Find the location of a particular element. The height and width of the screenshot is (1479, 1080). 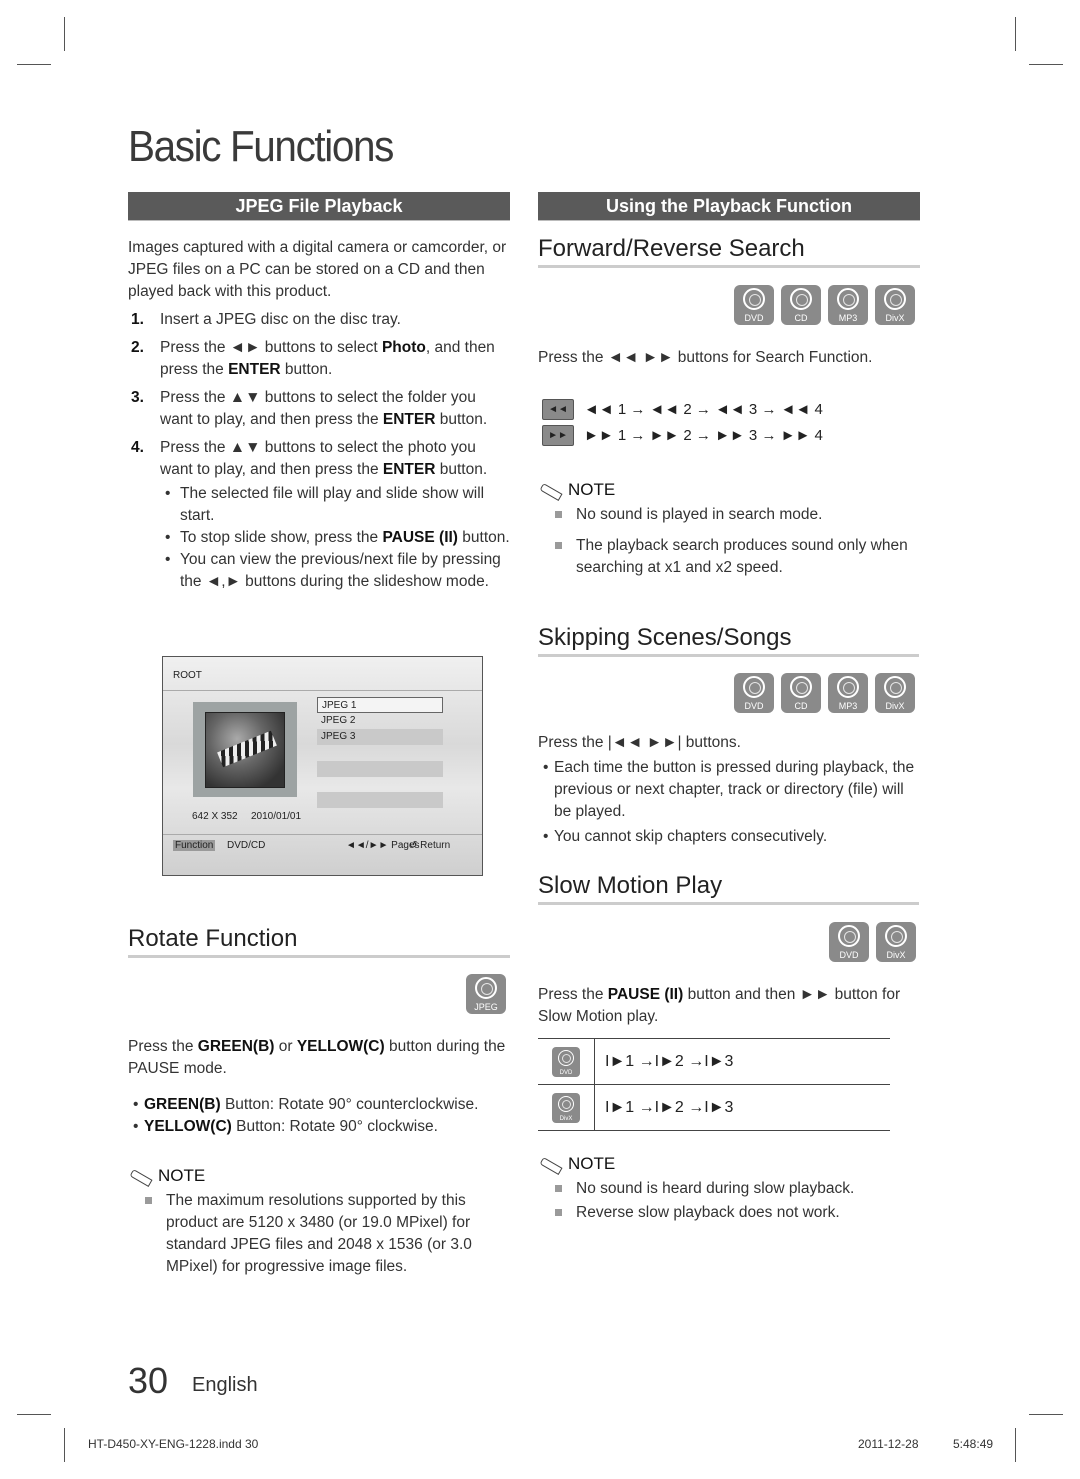

skip-instruction: Press the |◄◄ ►►| buttons. is located at coordinates (639, 742).